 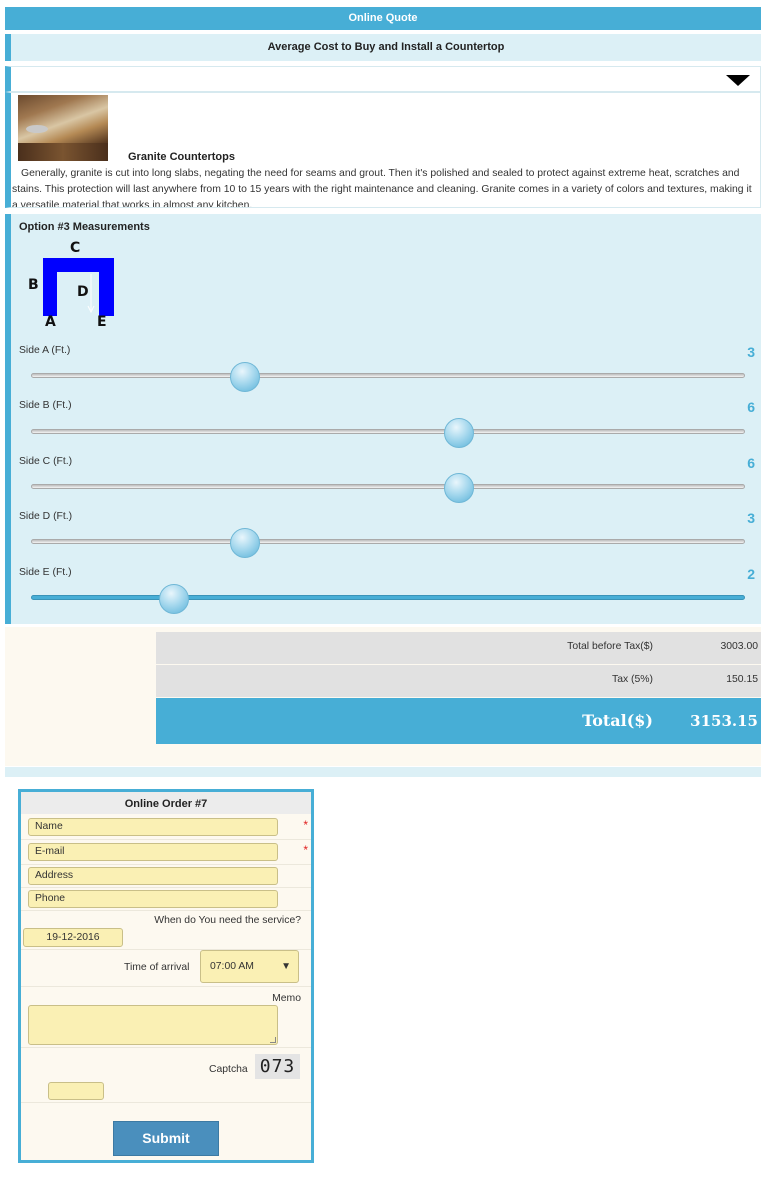 I want to click on side-d-slider-track, so click(x=388, y=541).